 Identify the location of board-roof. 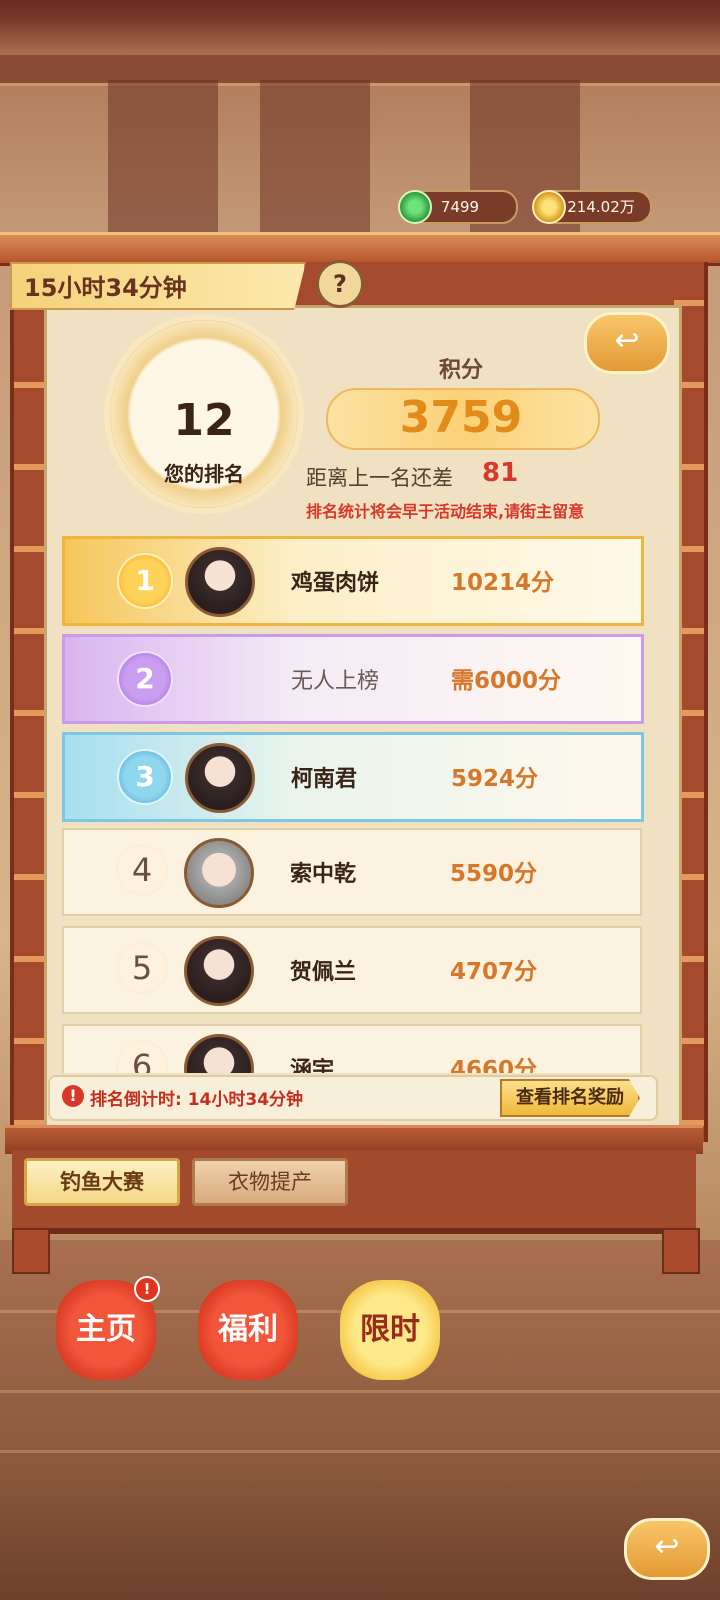
(360, 249).